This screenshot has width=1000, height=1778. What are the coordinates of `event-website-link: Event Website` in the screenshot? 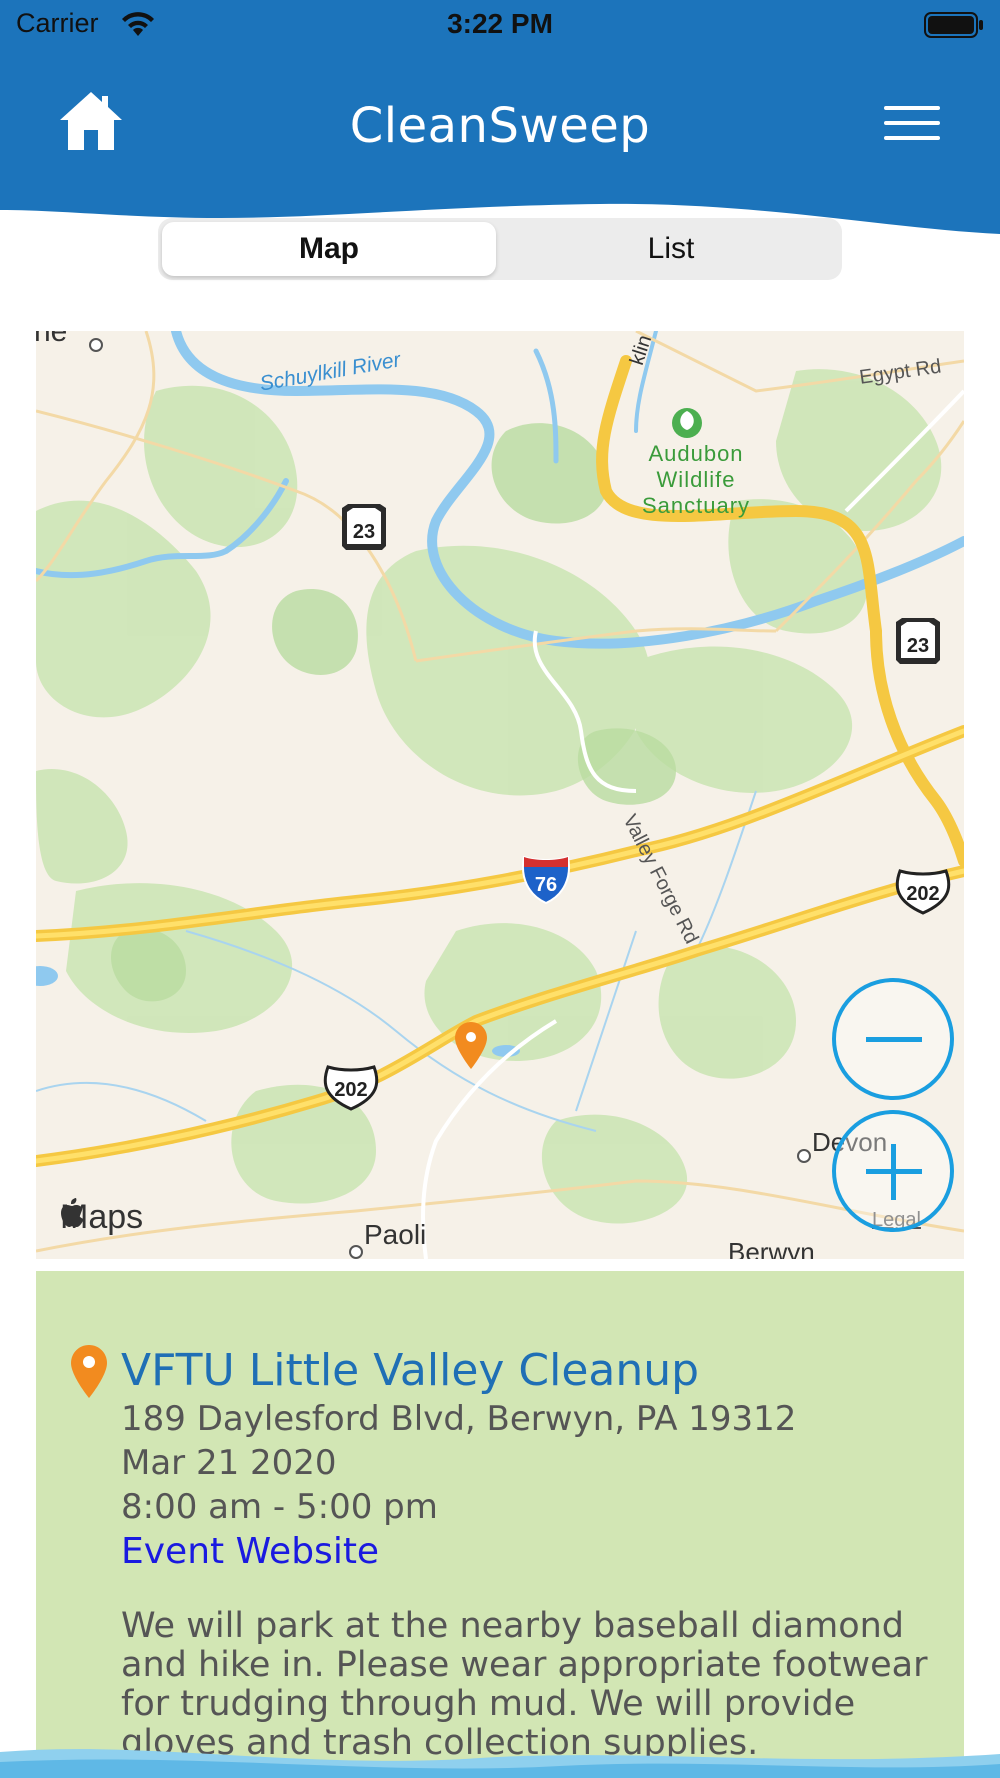 It's located at (250, 1551).